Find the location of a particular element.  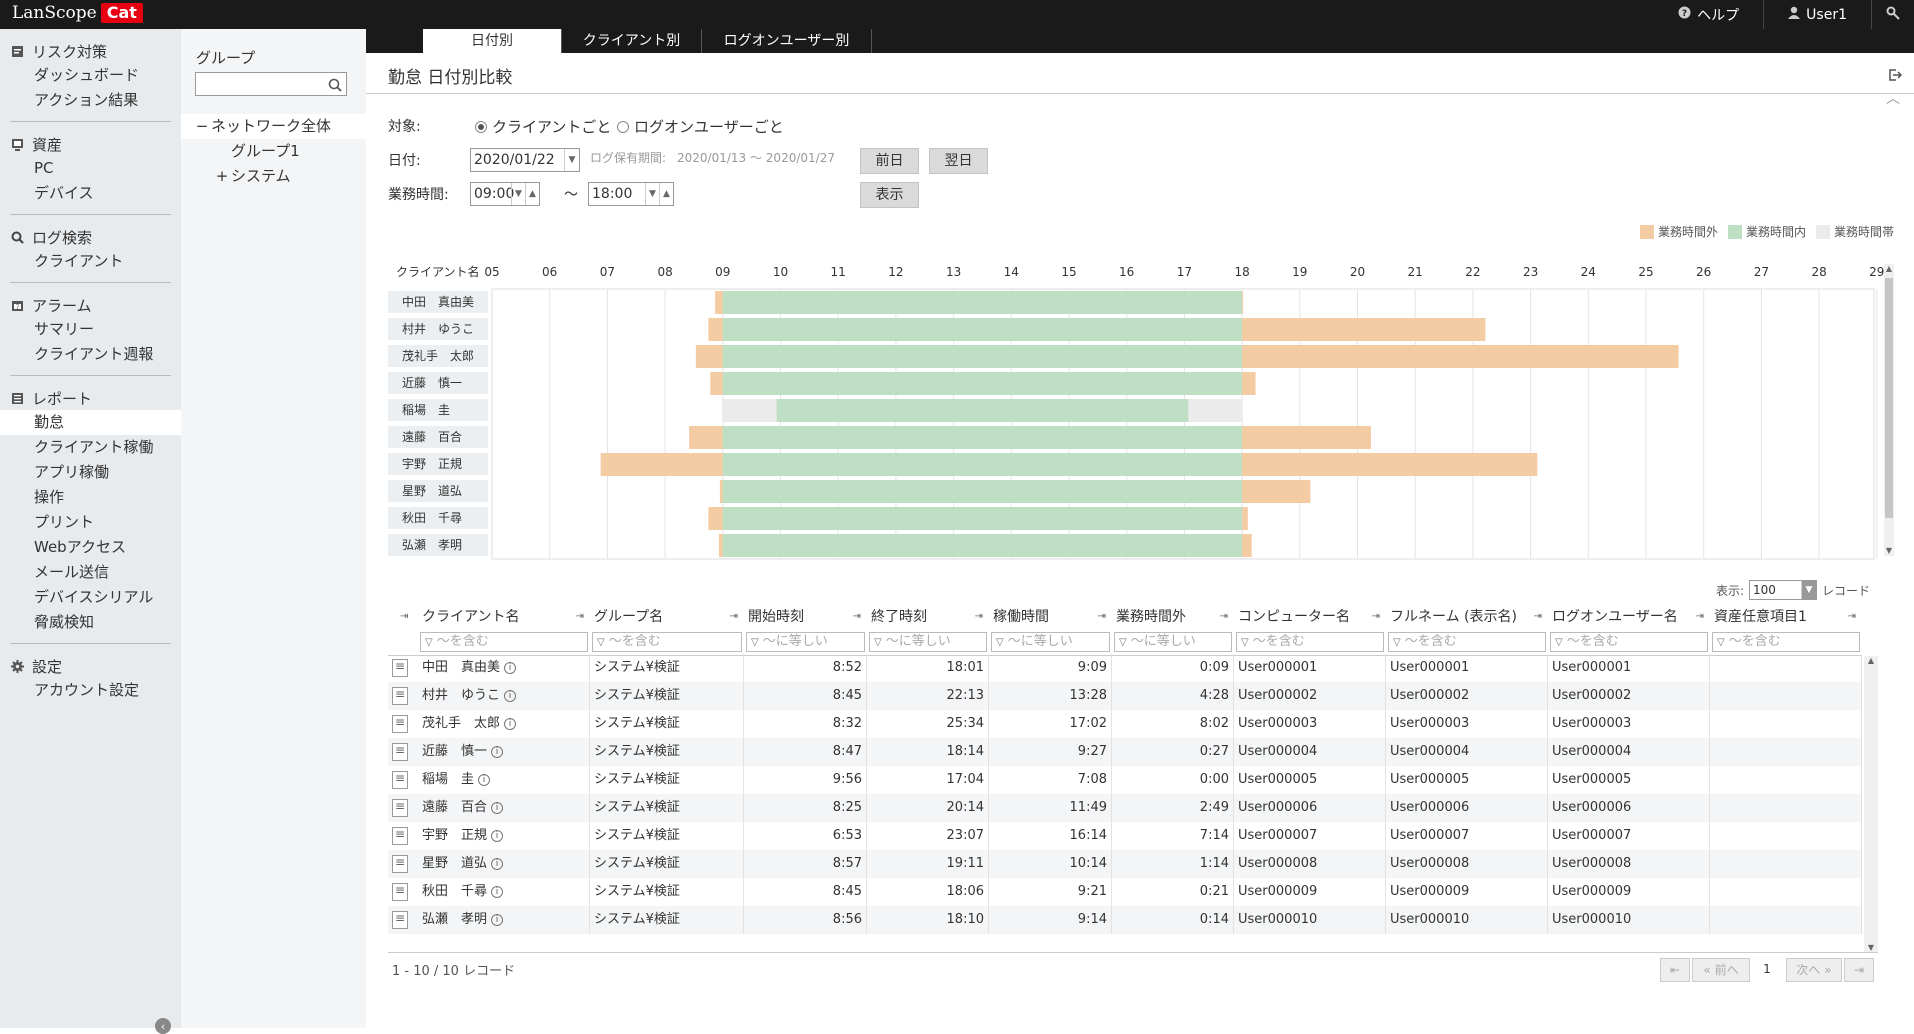

tree-node: グループ1 is located at coordinates (273, 151).